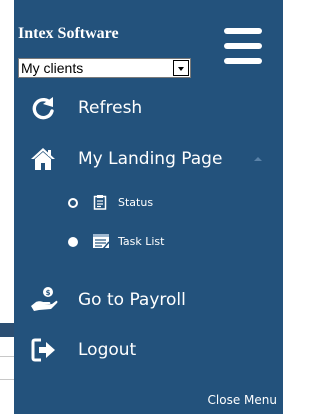 This screenshot has width=320, height=414. What do you see at coordinates (100, 202) in the screenshot?
I see `clipboard-icon` at bounding box center [100, 202].